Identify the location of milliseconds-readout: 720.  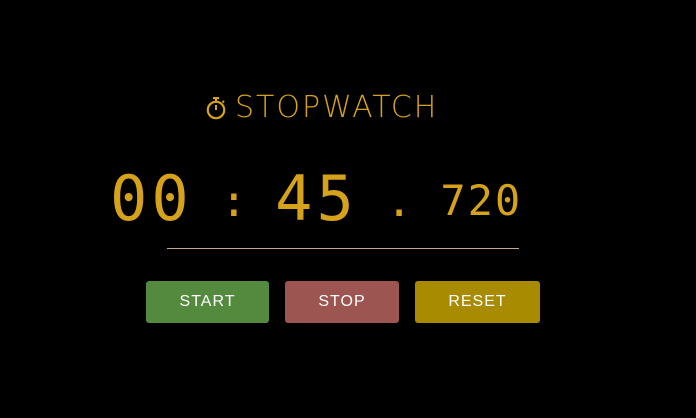
(481, 200).